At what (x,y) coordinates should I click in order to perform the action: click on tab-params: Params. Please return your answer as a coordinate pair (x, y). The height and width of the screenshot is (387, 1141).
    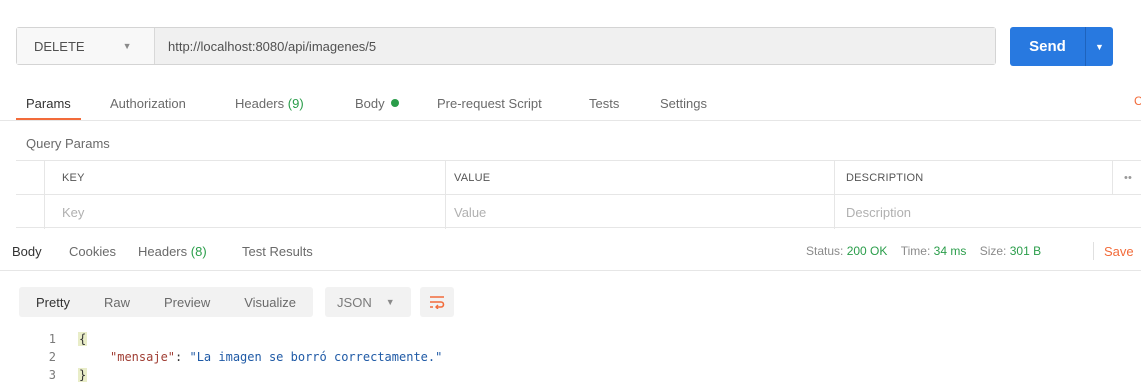
    Looking at the image, I should click on (48, 104).